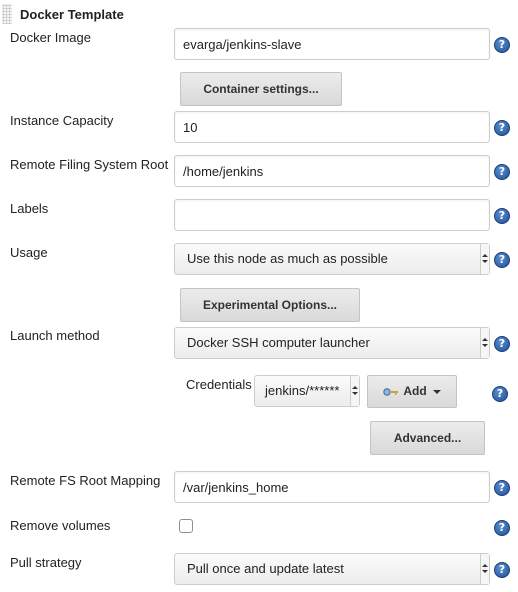 This screenshot has height=592, width=518. Describe the element at coordinates (436, 391) in the screenshot. I see `chevron-down-icon` at that location.